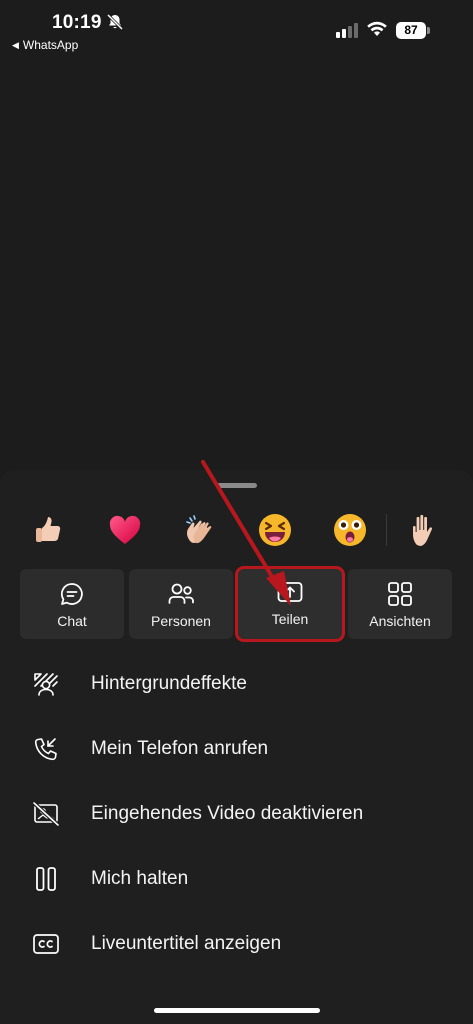 The width and height of the screenshot is (473, 1024). I want to click on battery-level: 87, so click(411, 30).